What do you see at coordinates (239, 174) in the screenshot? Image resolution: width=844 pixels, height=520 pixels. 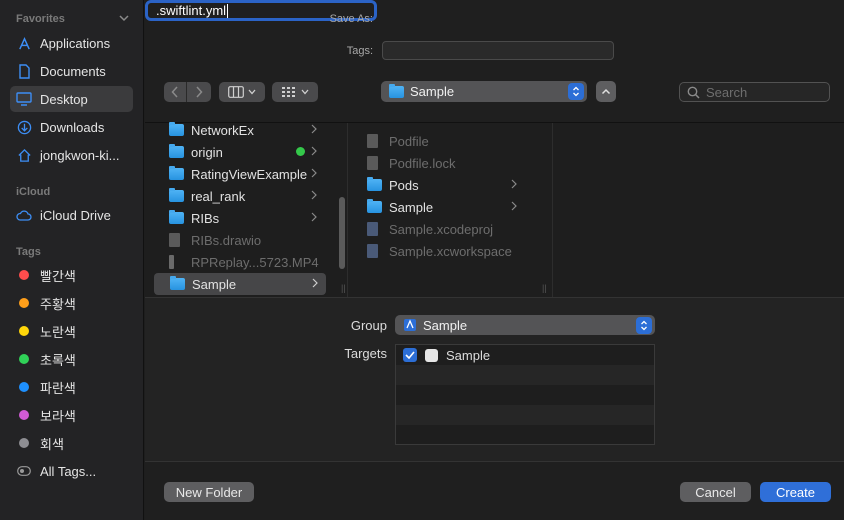 I see `list-item: RatingViewExample` at bounding box center [239, 174].